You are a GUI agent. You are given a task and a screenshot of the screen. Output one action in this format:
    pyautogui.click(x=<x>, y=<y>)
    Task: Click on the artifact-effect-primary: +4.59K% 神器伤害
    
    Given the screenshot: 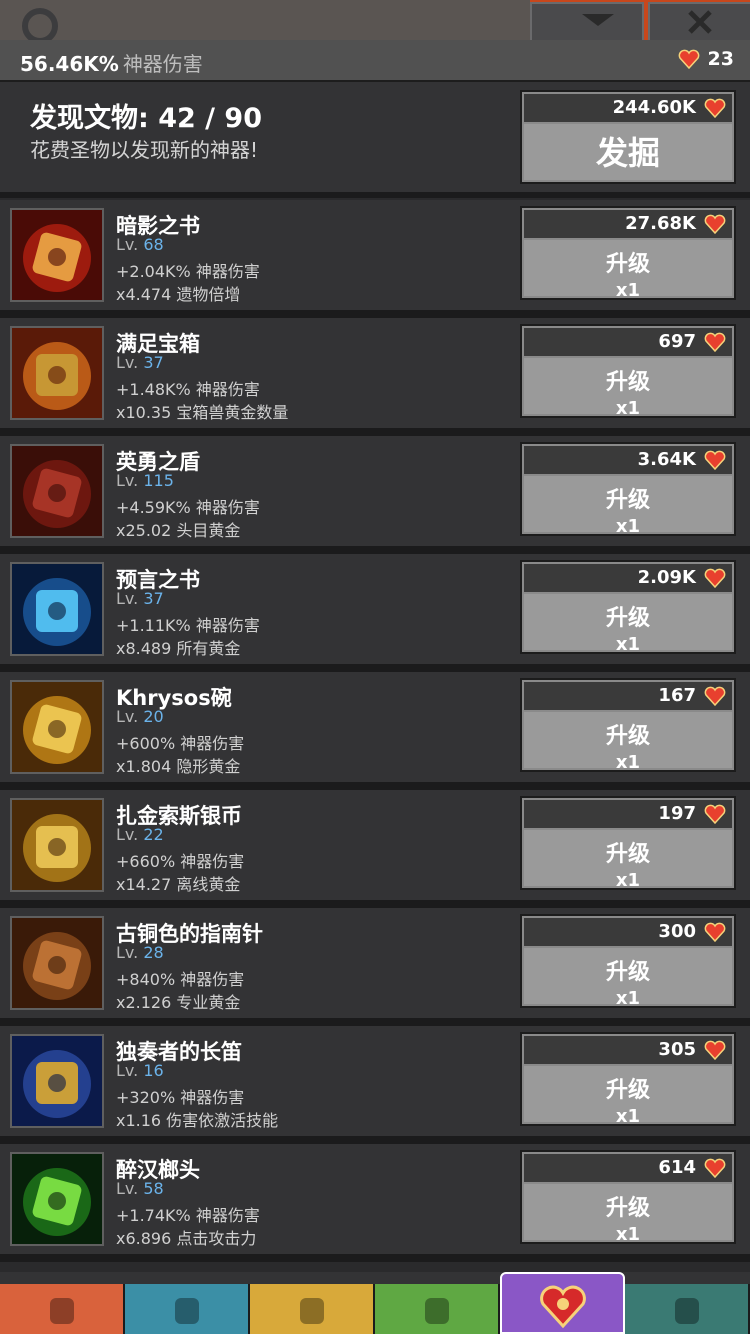 What is the action you would take?
    pyautogui.click(x=188, y=507)
    